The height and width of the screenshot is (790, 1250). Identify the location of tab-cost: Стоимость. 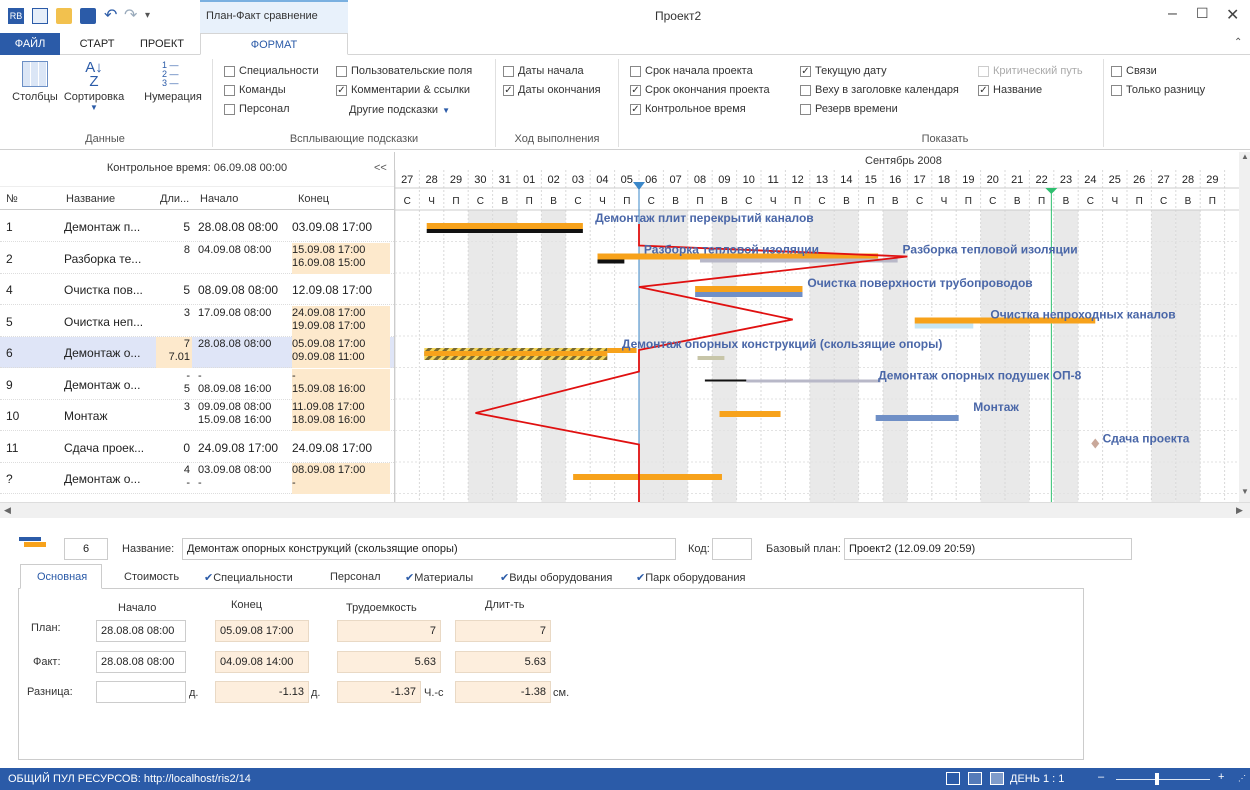
(151, 577).